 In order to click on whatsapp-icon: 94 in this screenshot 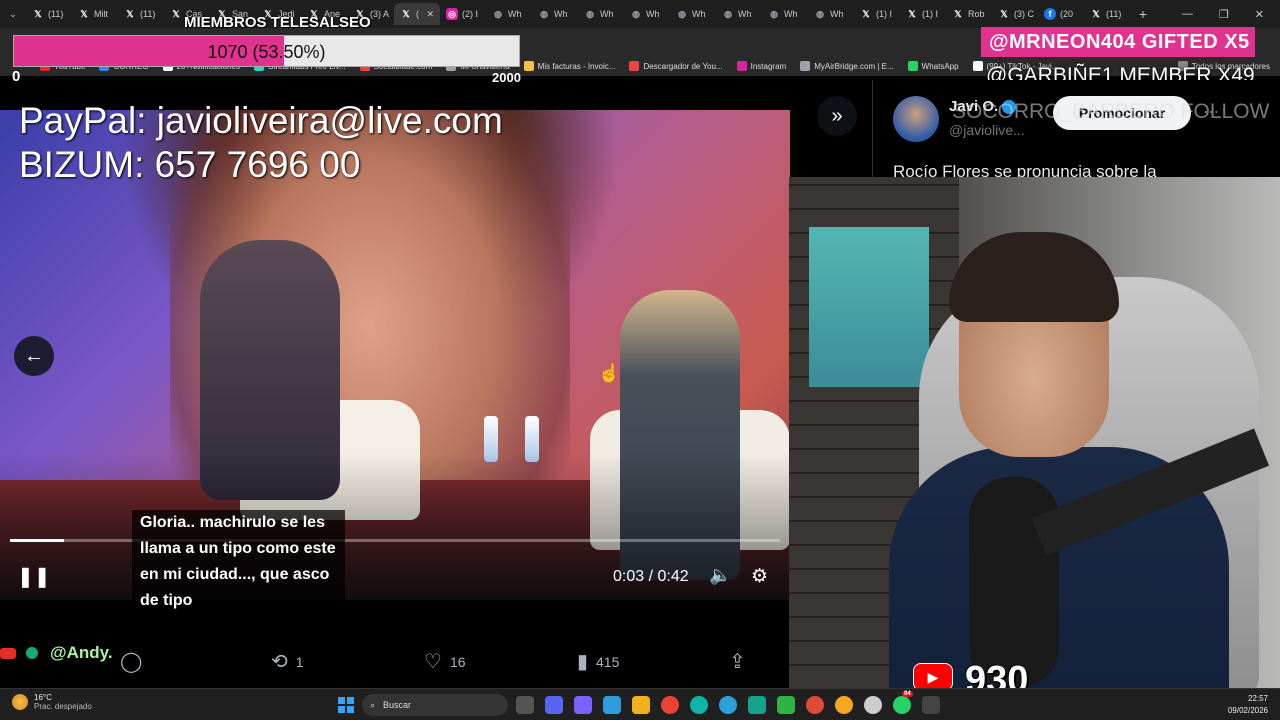, I will do `click(903, 702)`.